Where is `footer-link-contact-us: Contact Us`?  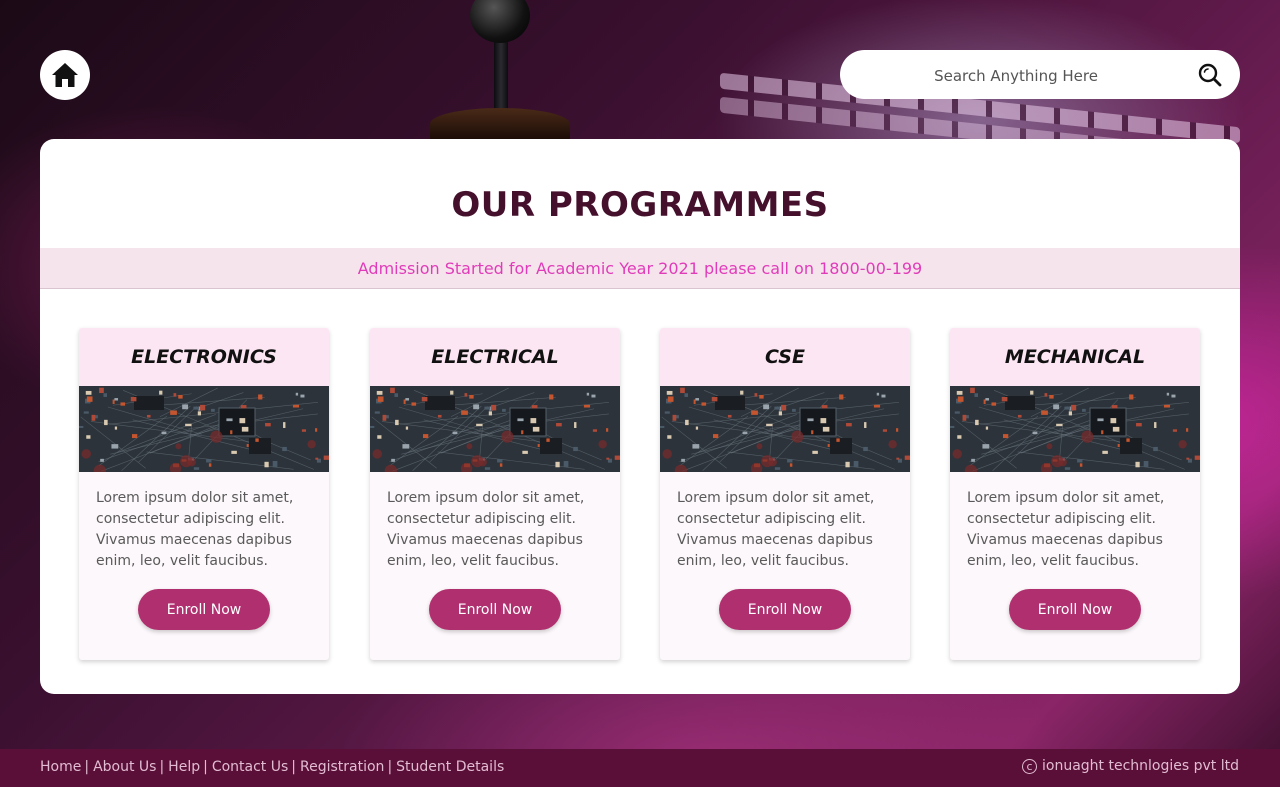 footer-link-contact-us: Contact Us is located at coordinates (250, 767).